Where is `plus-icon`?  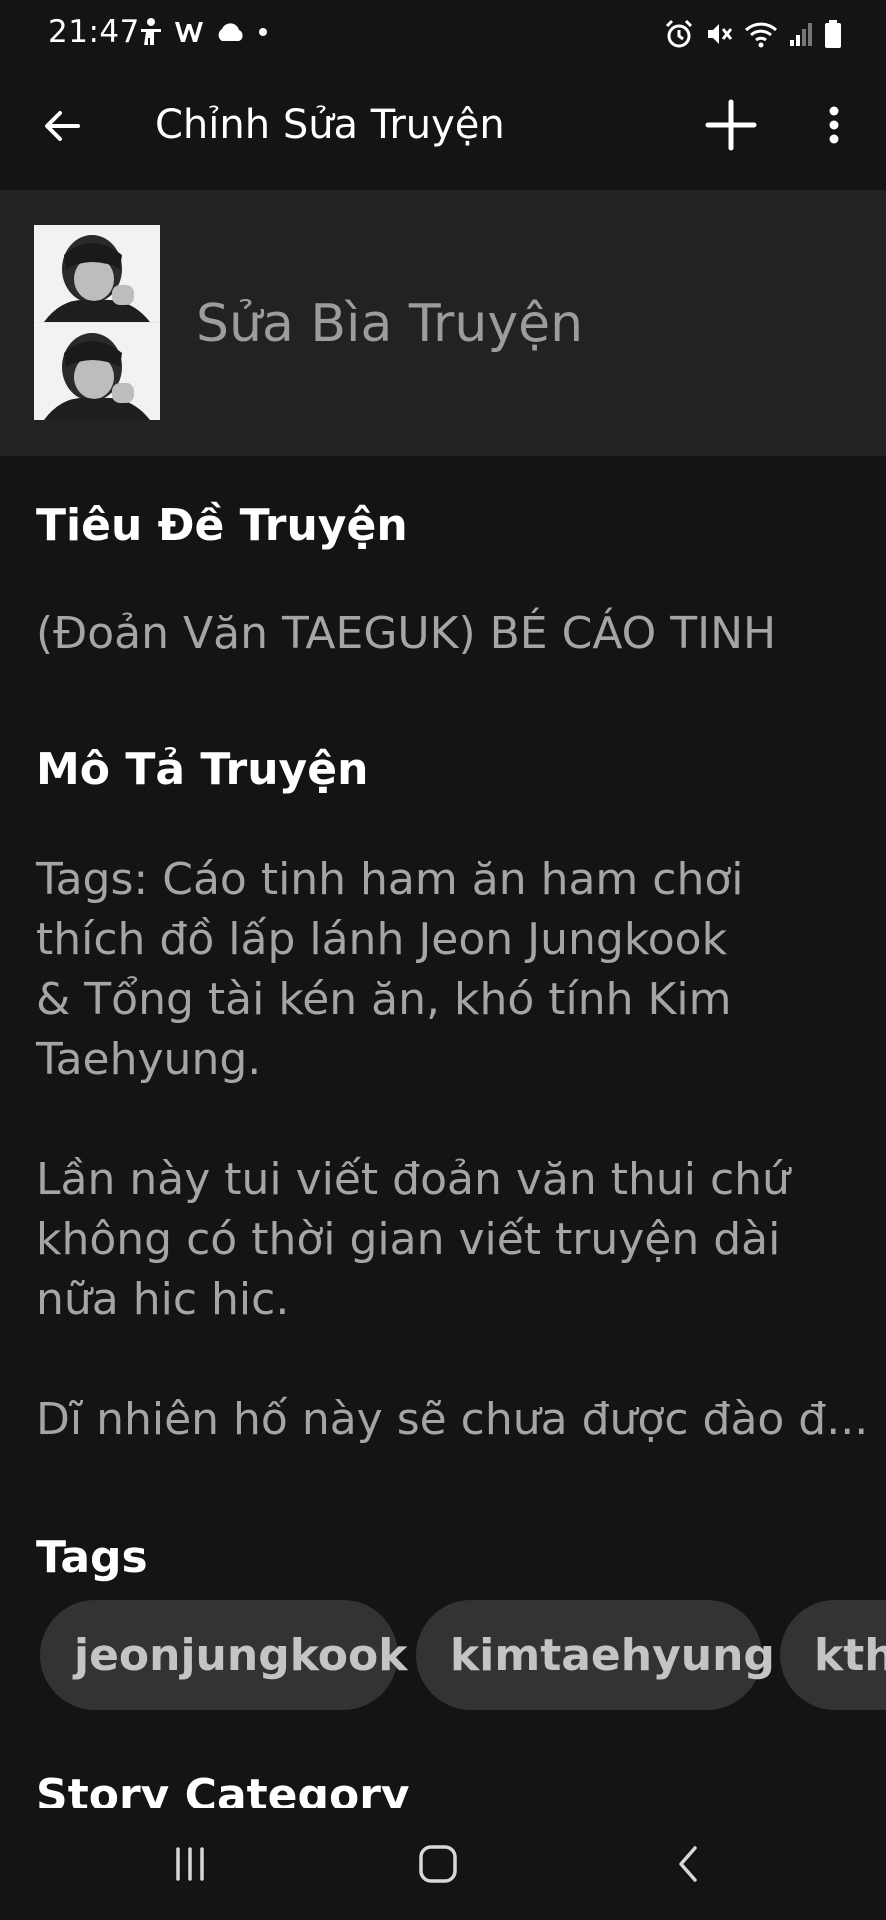
plus-icon is located at coordinates (731, 127).